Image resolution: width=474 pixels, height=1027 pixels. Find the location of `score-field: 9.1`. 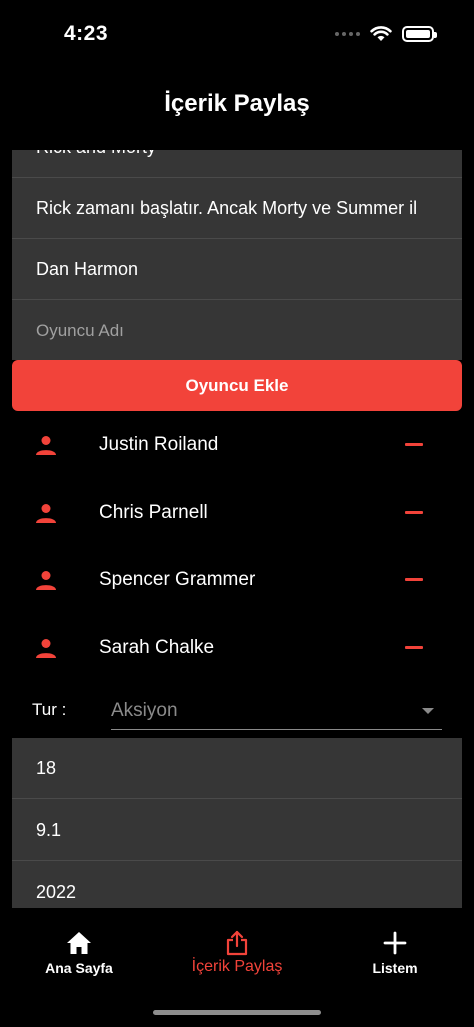

score-field: 9.1 is located at coordinates (237, 830).